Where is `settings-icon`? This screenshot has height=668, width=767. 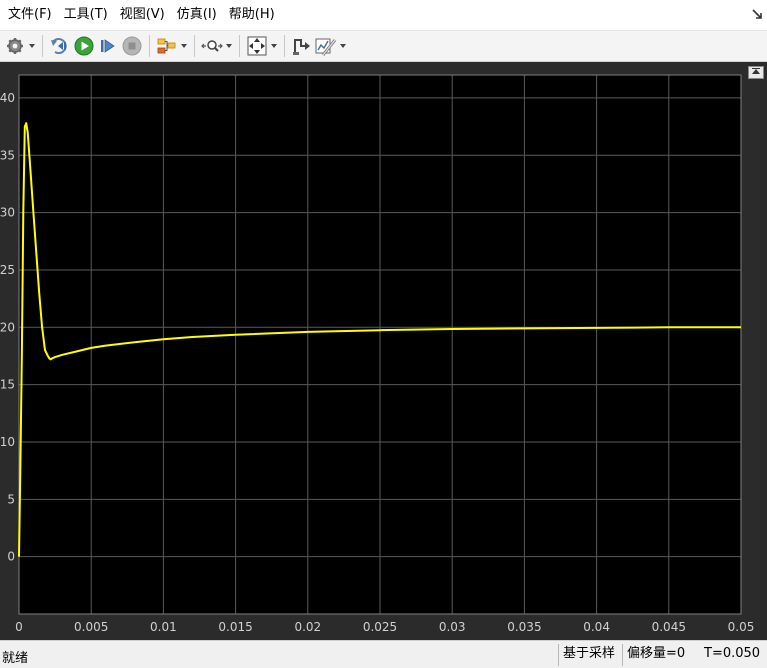
settings-icon is located at coordinates (15, 46).